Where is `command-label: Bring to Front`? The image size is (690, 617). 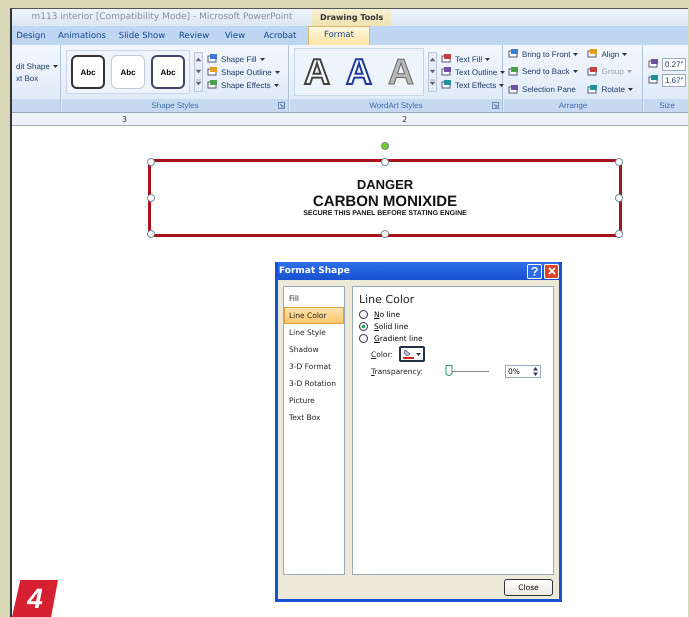
command-label: Bring to Front is located at coordinates (546, 54).